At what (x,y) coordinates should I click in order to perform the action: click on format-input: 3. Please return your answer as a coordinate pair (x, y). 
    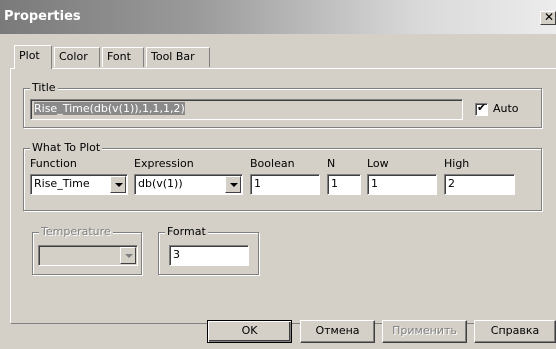
    Looking at the image, I should click on (209, 255).